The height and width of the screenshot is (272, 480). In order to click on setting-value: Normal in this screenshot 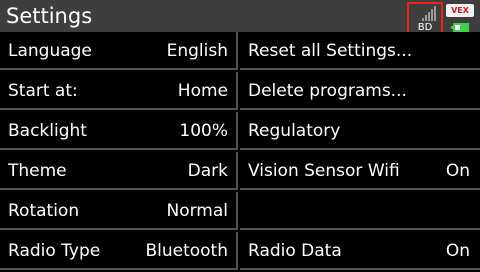, I will do `click(197, 211)`.